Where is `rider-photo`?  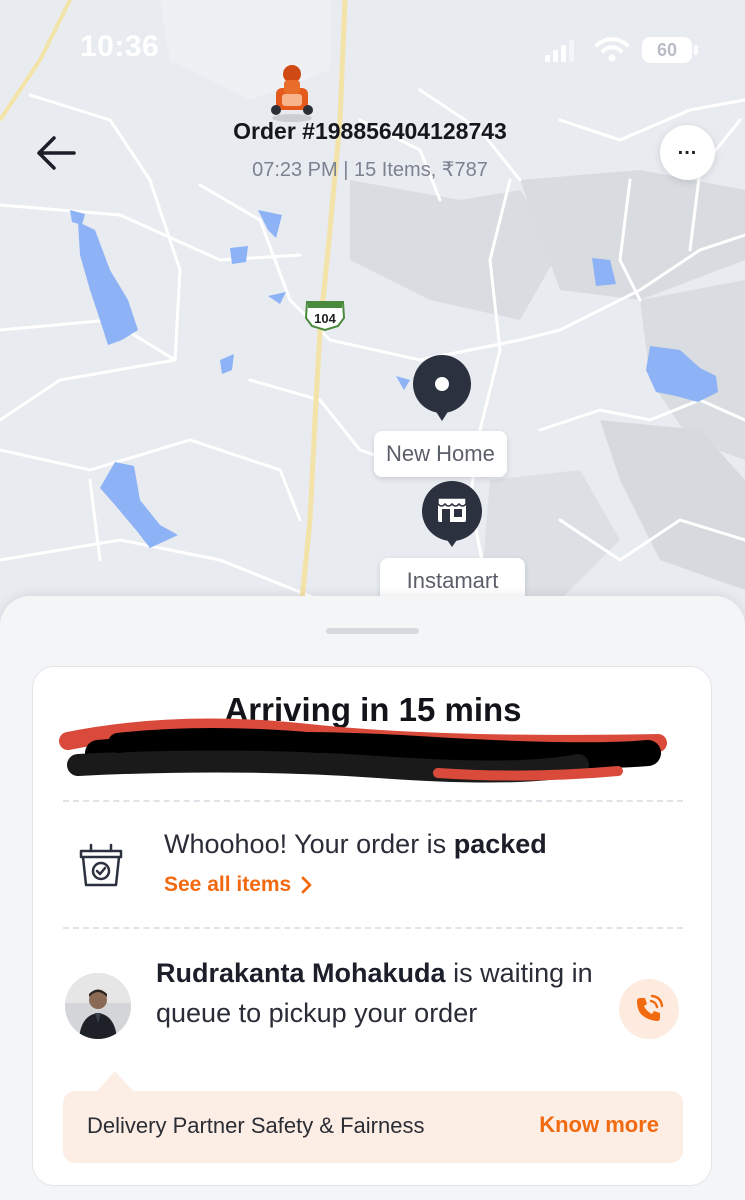 rider-photo is located at coordinates (98, 1006).